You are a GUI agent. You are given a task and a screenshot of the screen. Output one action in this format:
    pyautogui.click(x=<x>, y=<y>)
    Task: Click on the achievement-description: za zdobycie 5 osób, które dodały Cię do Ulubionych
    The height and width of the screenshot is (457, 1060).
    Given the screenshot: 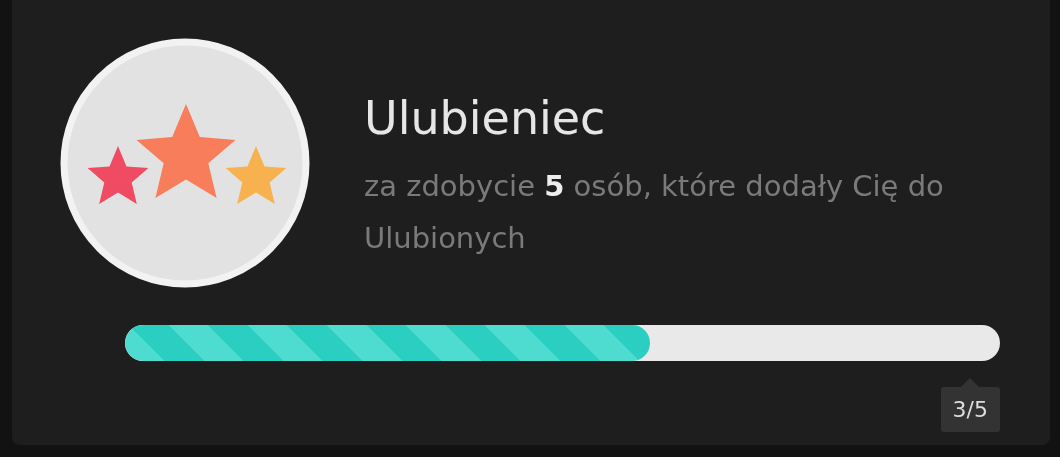 What is the action you would take?
    pyautogui.click(x=654, y=212)
    